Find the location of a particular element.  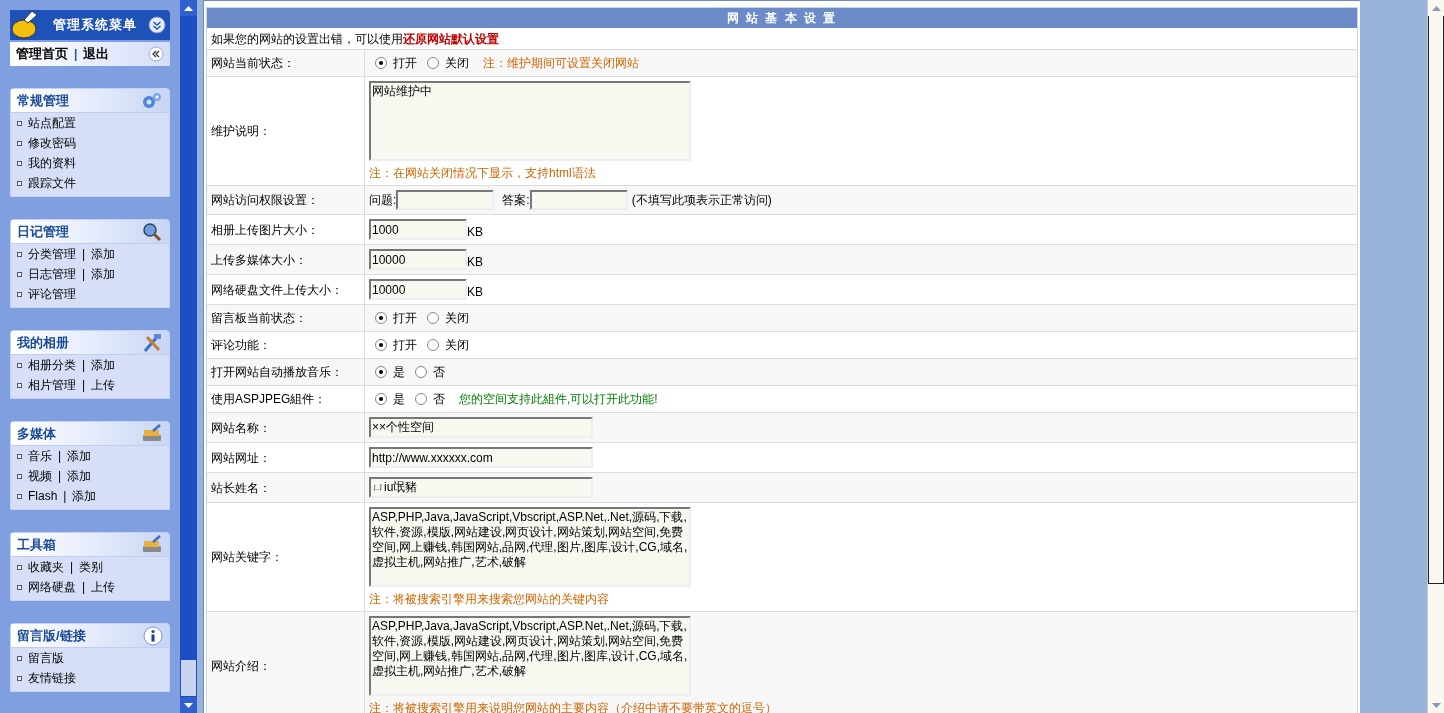

sidebar-link: 留言版 is located at coordinates (46, 658).